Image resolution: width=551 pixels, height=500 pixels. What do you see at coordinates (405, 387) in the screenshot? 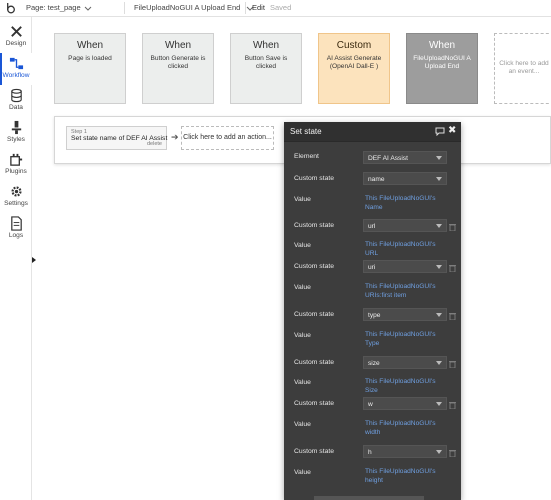
I see `value-expression: This FileUploadNoGUI's Size` at bounding box center [405, 387].